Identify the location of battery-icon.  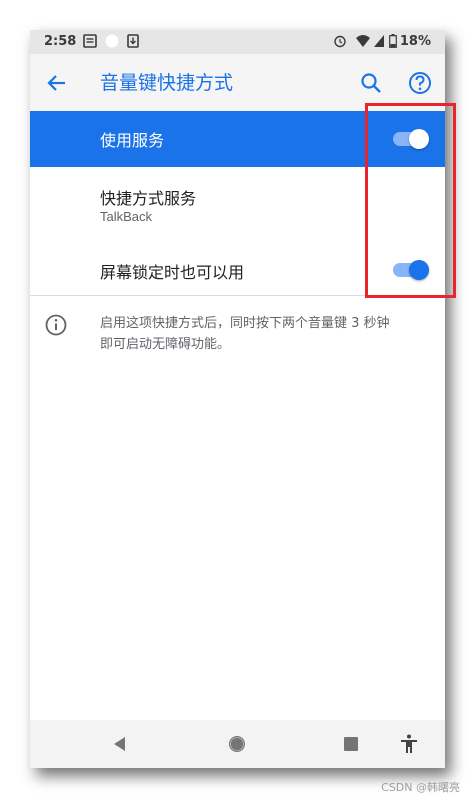
(393, 41).